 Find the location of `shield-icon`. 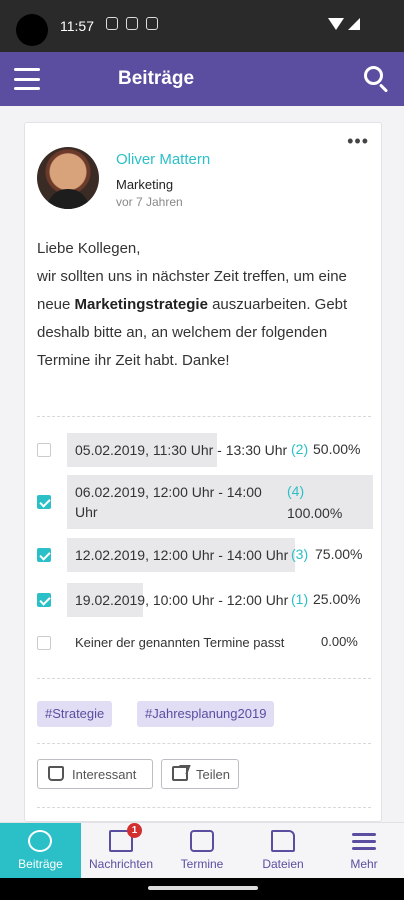

shield-icon is located at coordinates (132, 23).